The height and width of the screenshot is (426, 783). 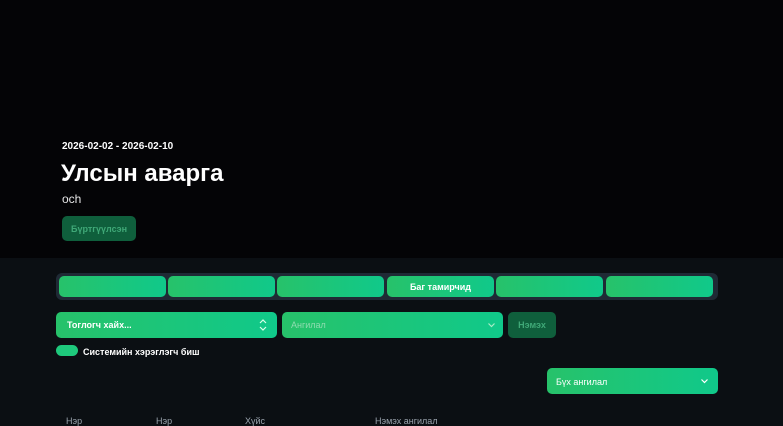 I want to click on registered-button: Бүртгүүлсэн, so click(x=99, y=228).